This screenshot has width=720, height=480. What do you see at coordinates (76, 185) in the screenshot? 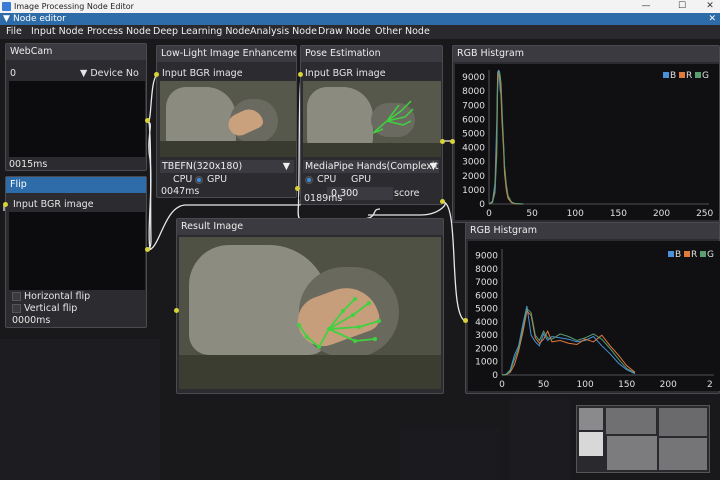
I see `flip-node-title: Flip` at bounding box center [76, 185].